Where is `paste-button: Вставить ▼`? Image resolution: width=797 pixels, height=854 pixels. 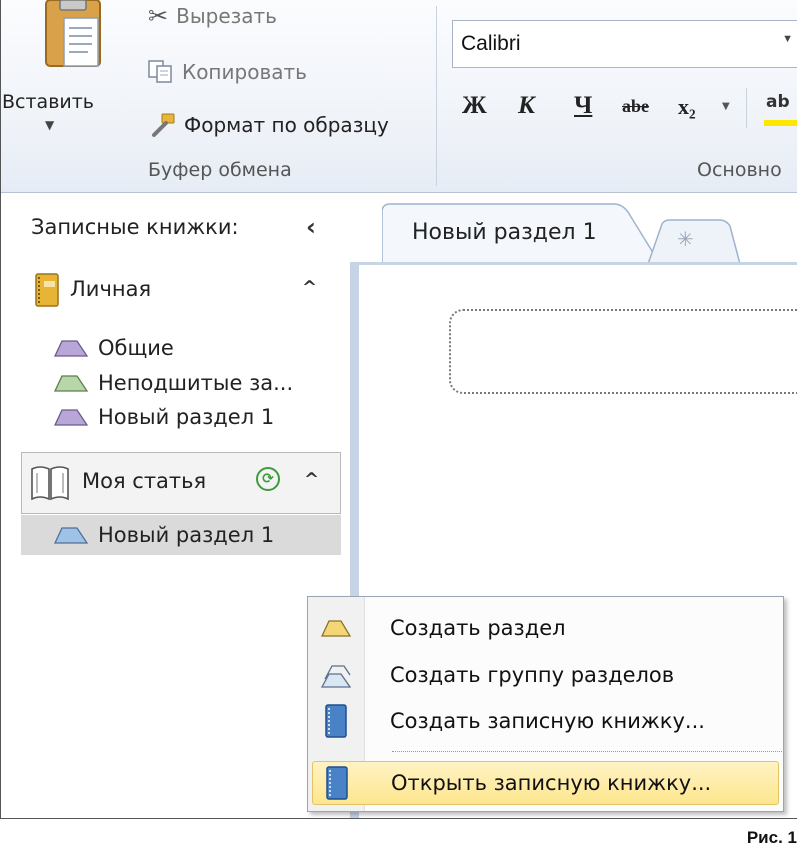 paste-button: Вставить ▼ is located at coordinates (67, 70).